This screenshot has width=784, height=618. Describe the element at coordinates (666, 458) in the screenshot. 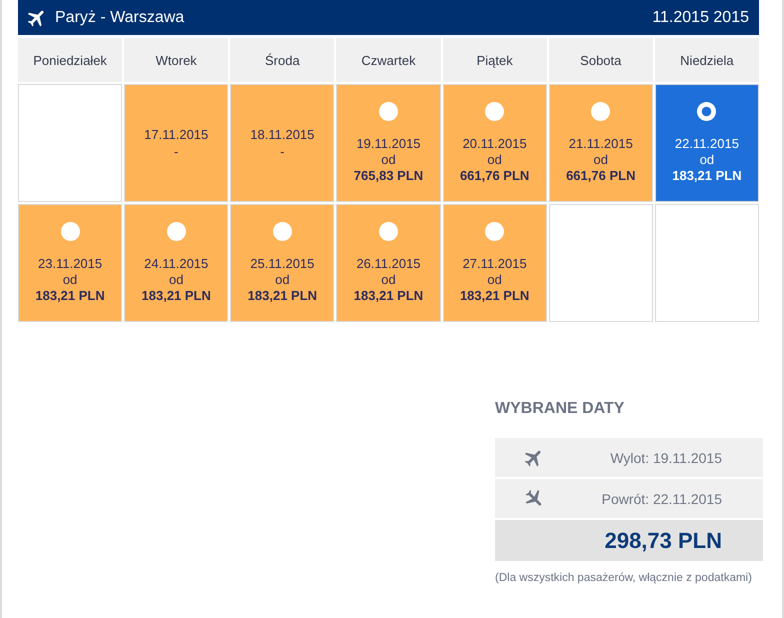

I see `departure-date: Wylot: 19.11.2015` at that location.